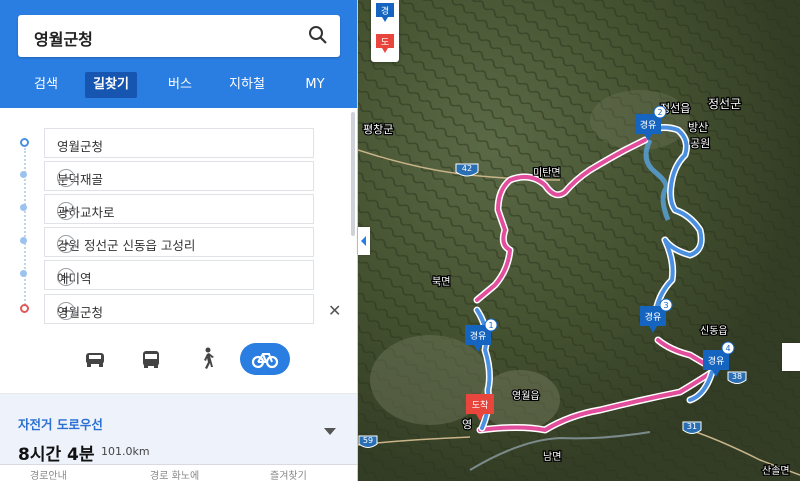 Image resolution: width=800 pixels, height=481 pixels. What do you see at coordinates (724, 104) in the screenshot?
I see `place-label: 정선군` at bounding box center [724, 104].